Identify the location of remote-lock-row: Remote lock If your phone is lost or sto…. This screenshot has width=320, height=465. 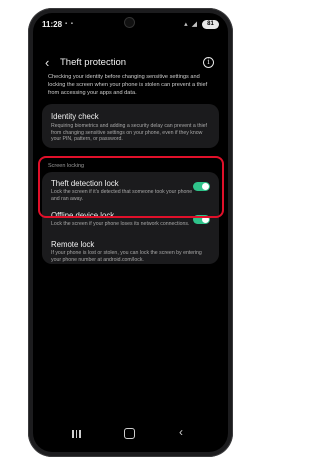
(130, 249).